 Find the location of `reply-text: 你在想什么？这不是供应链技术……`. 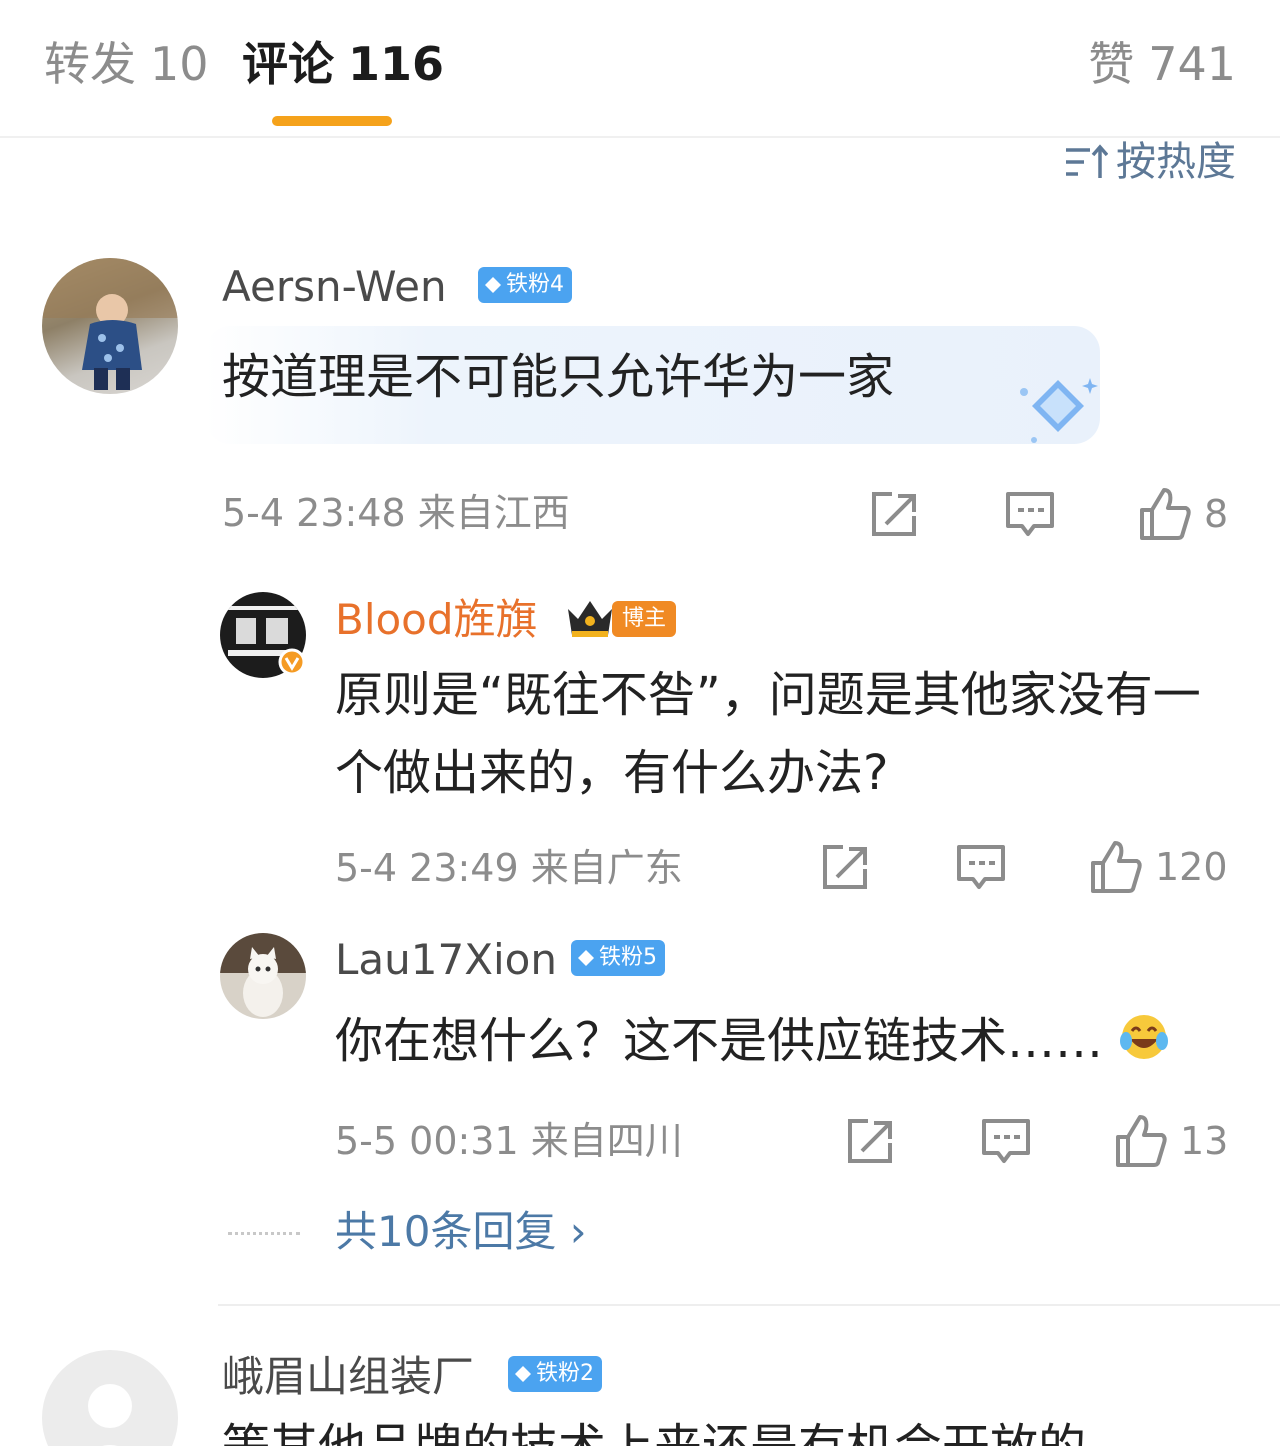

reply-text: 你在想什么？这不是供应链技术…… is located at coordinates (755, 1041).